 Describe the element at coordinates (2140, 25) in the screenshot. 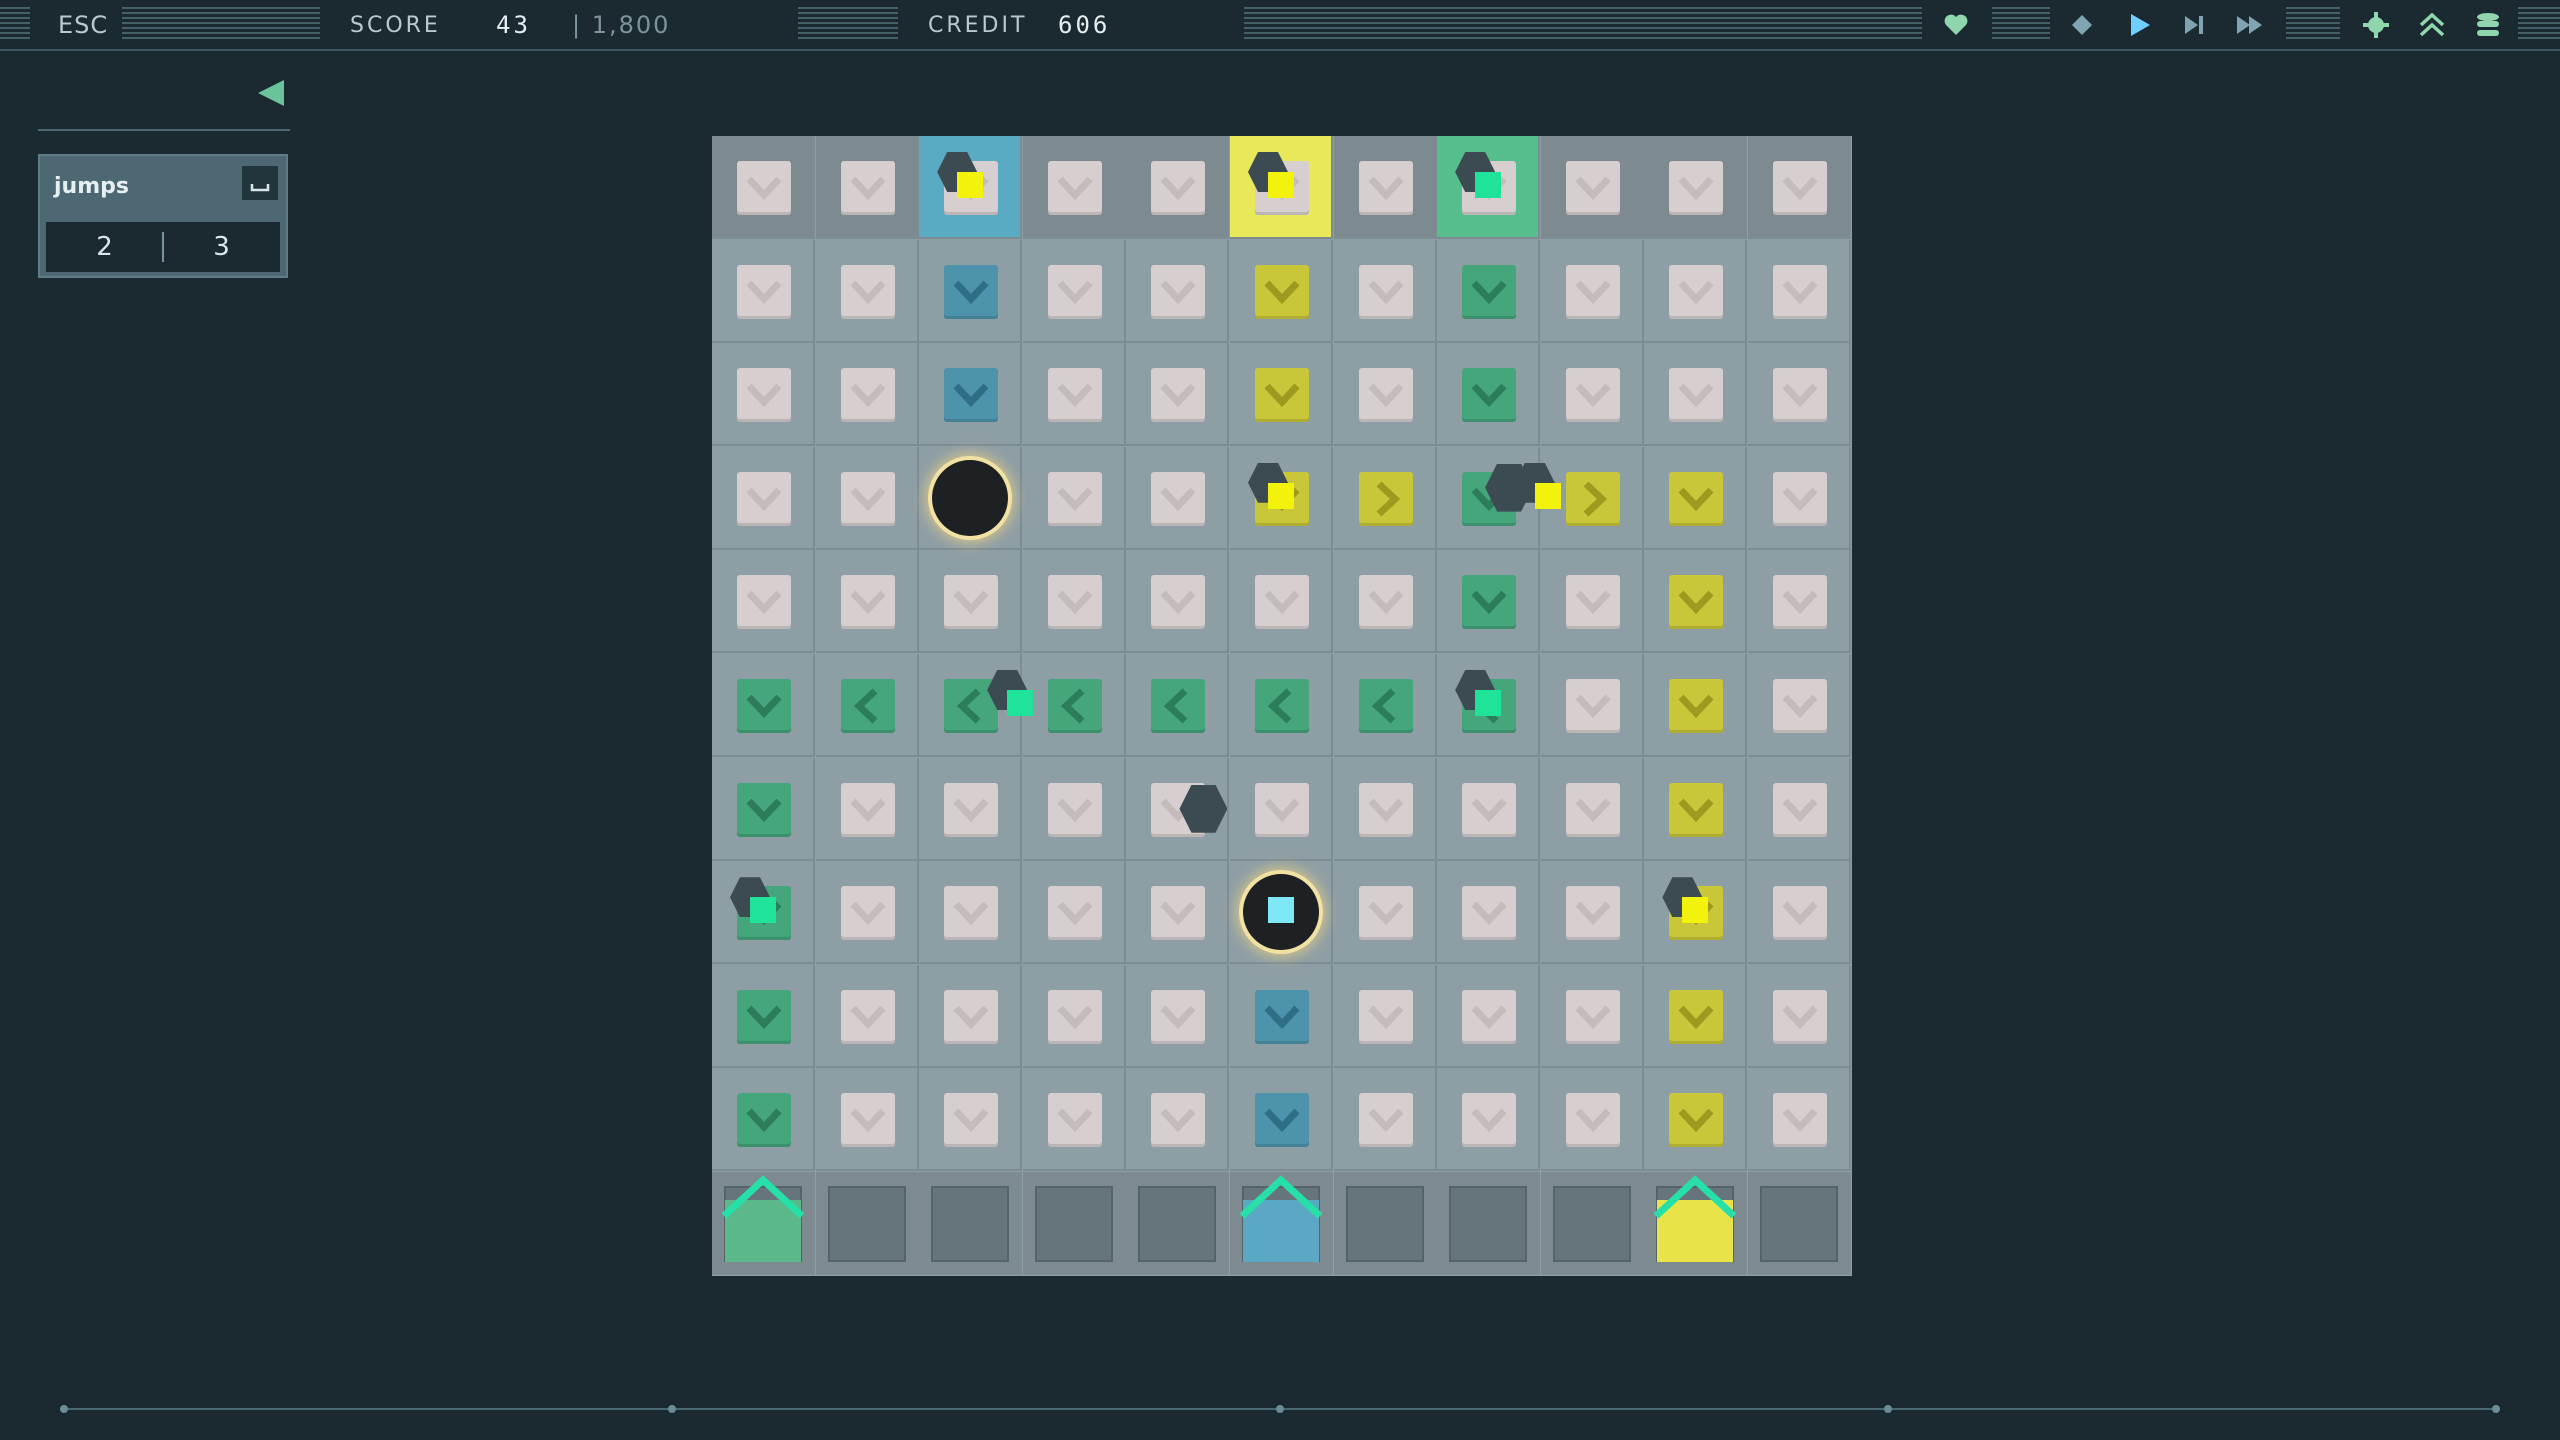

I see `play-icon` at that location.